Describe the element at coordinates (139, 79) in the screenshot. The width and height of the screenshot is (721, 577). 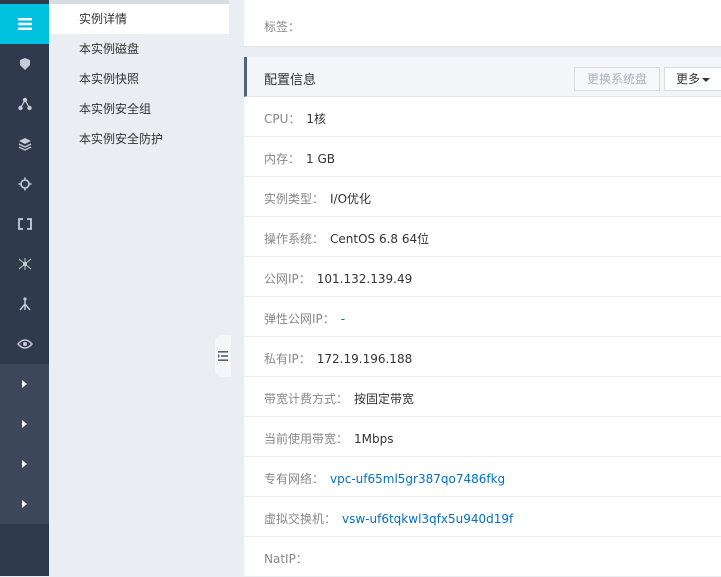
I see `subnav-item-snapshots: 本实例快照` at that location.